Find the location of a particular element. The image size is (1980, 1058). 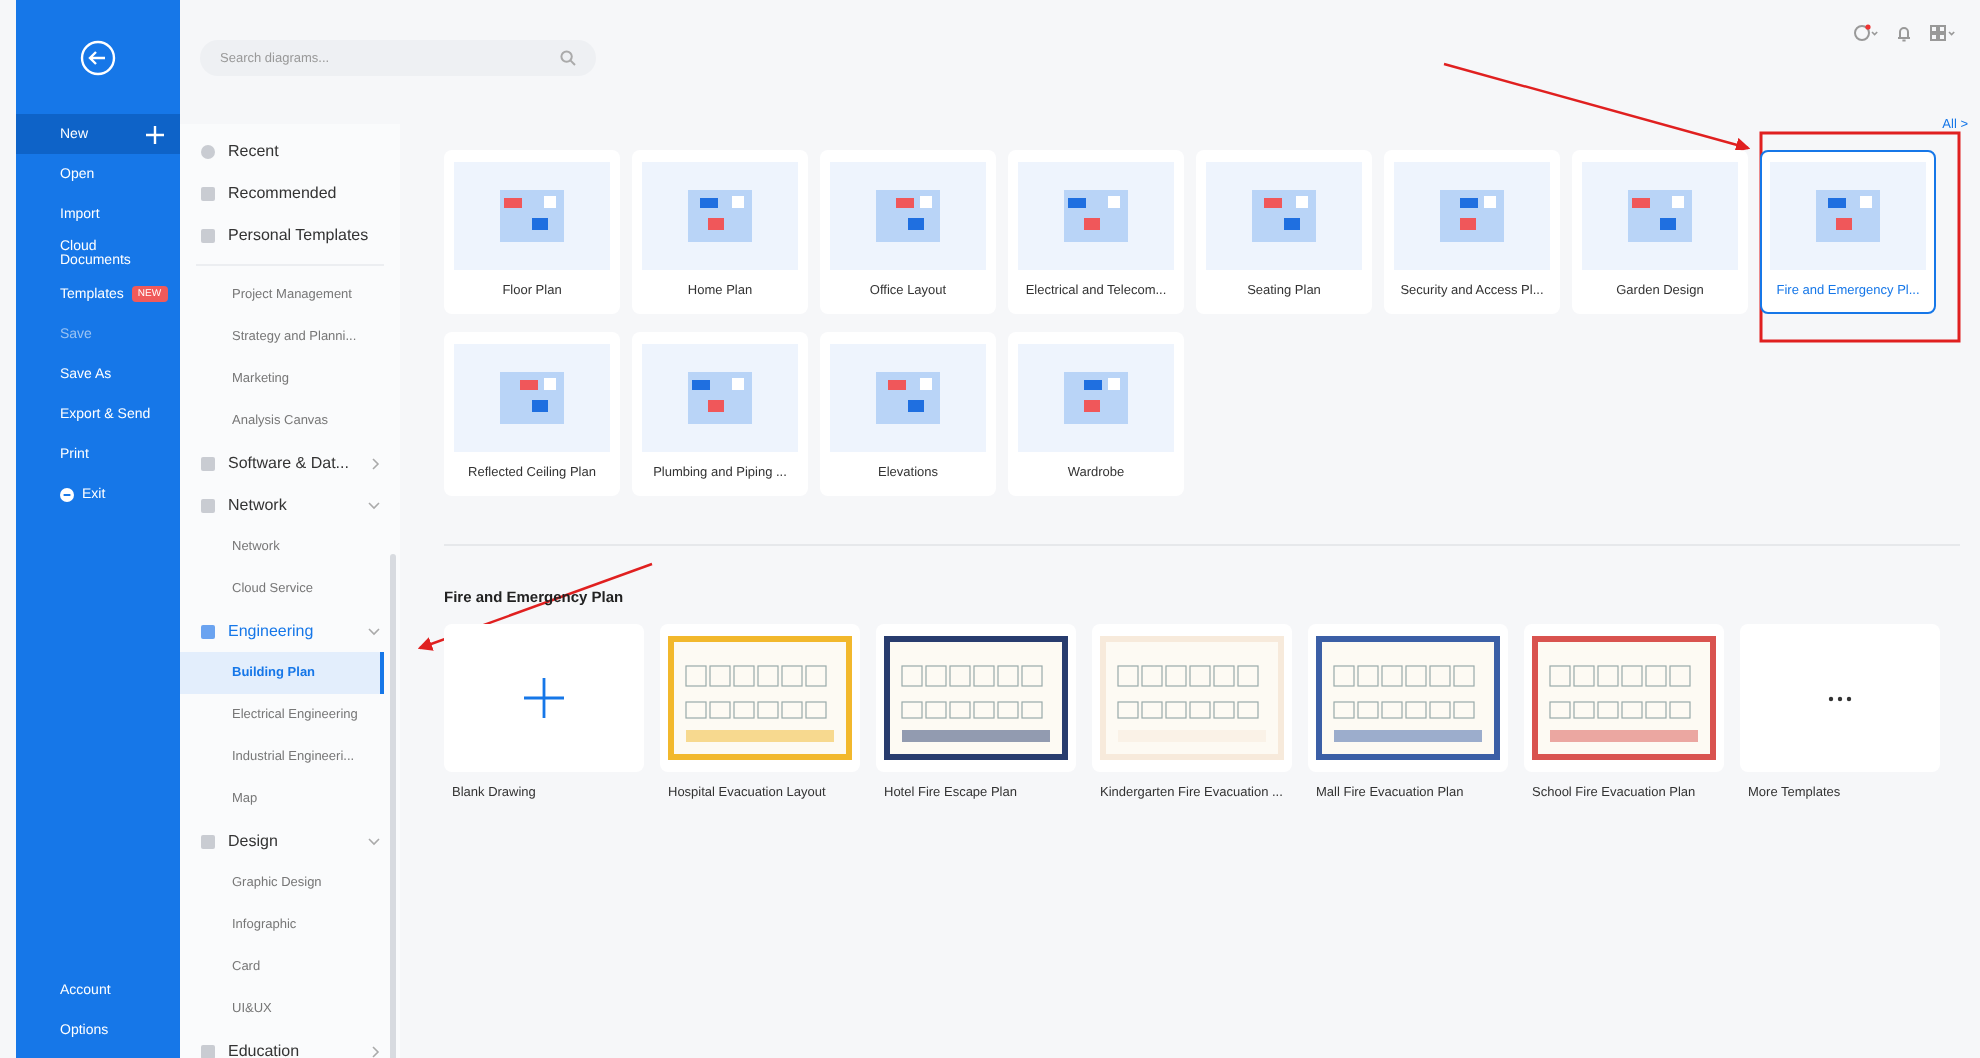

category-item: Engineering is located at coordinates (290, 631).